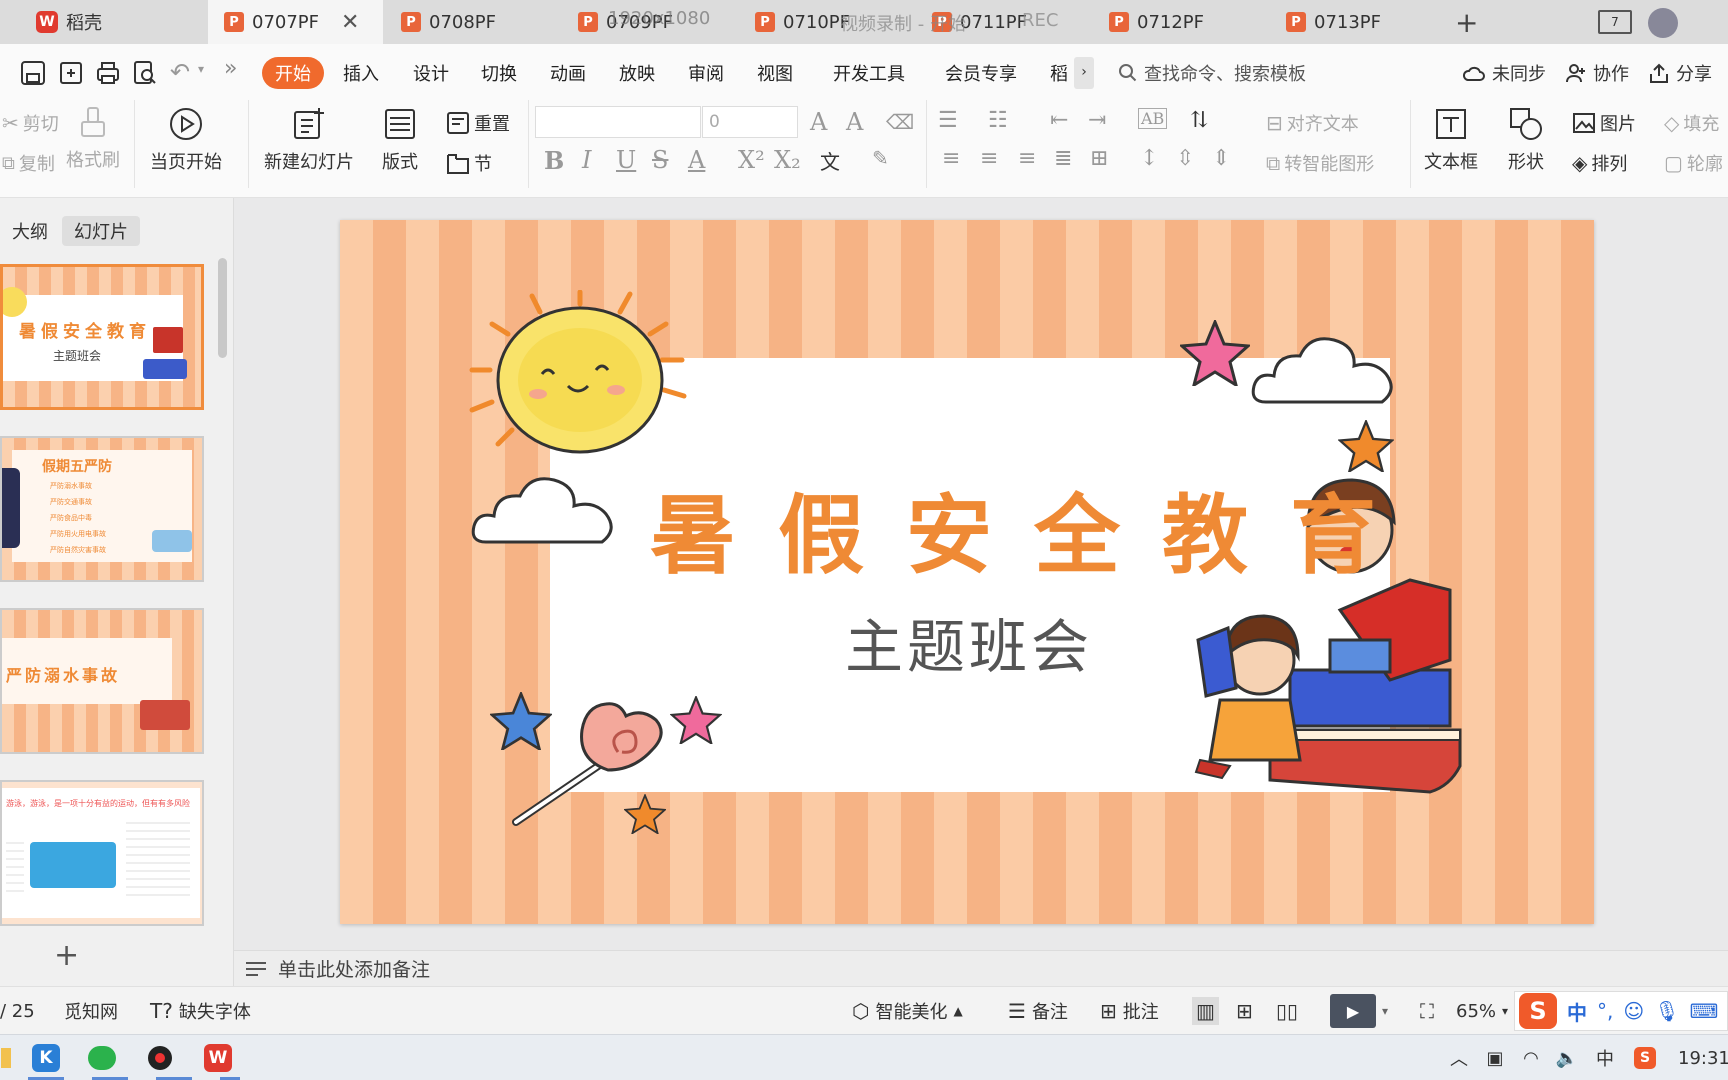  What do you see at coordinates (101, 231) in the screenshot?
I see `tab-slides: 幻灯片` at bounding box center [101, 231].